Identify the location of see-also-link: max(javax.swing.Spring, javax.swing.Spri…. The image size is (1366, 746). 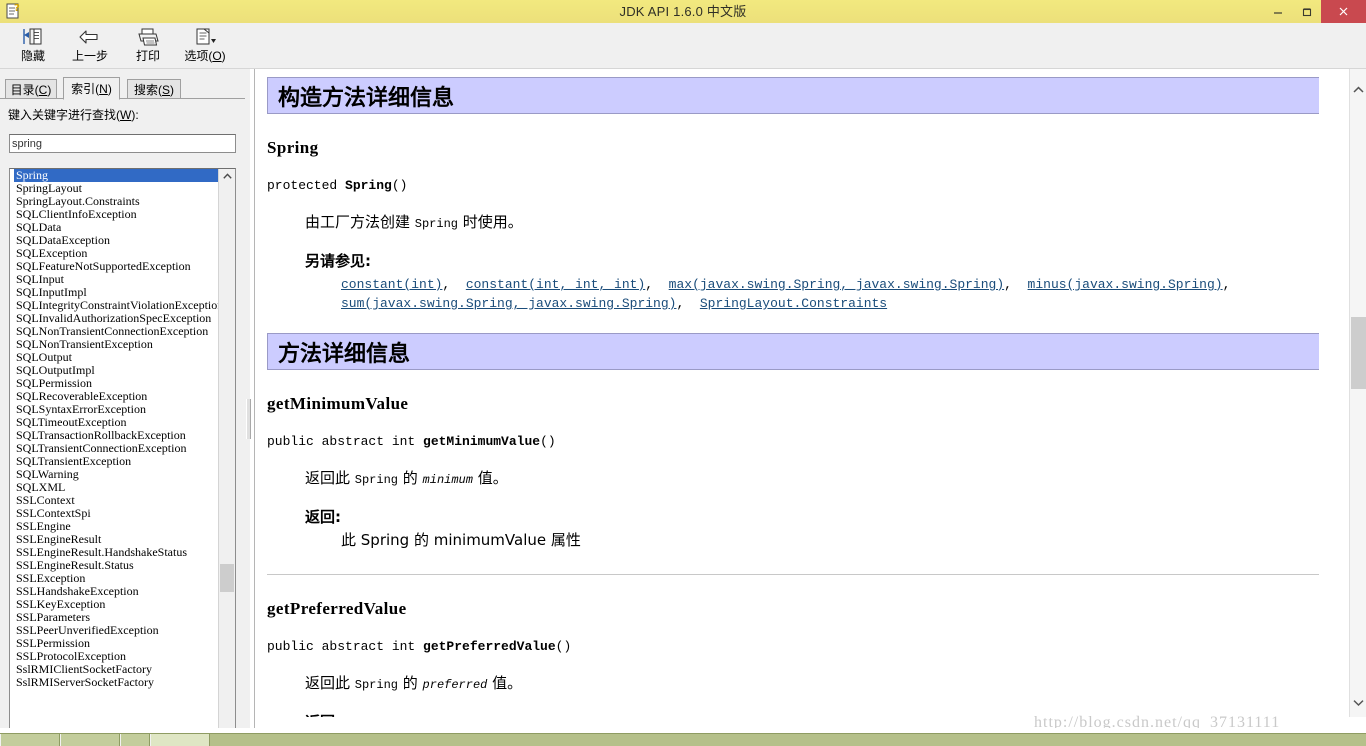
(836, 284).